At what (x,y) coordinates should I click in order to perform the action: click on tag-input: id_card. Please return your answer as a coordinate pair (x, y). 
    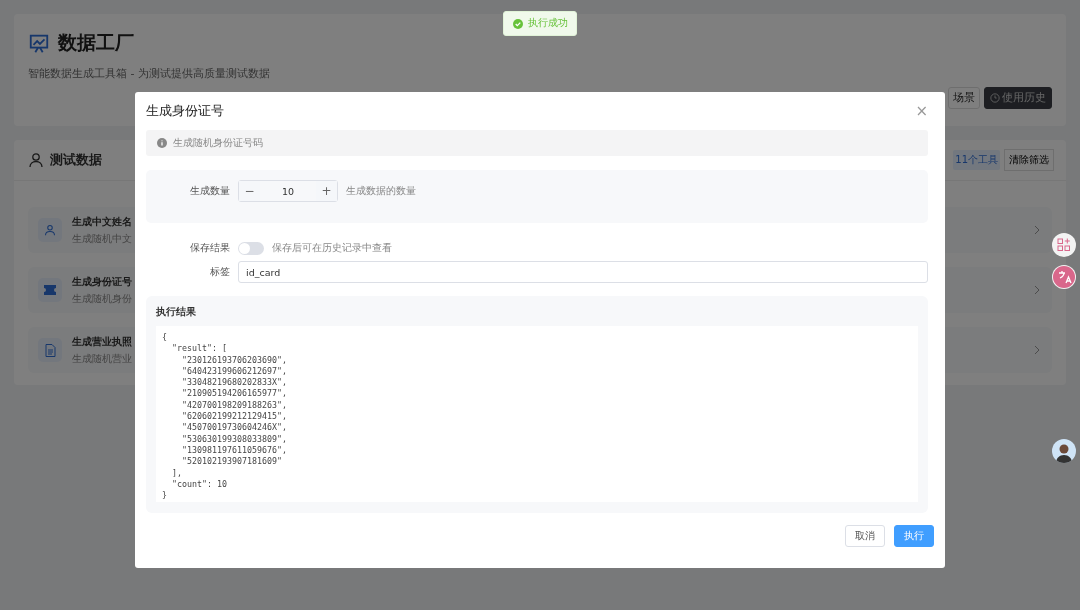
    Looking at the image, I should click on (583, 272).